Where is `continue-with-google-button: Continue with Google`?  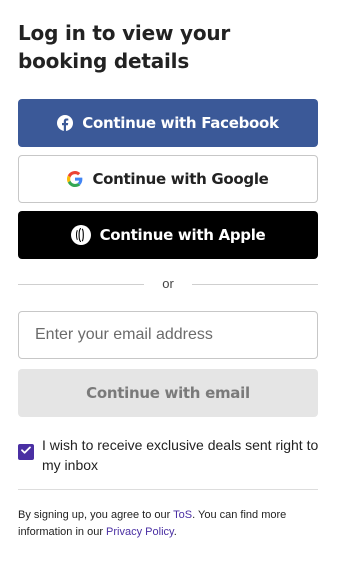
continue-with-google-button: Continue with Google is located at coordinates (168, 179).